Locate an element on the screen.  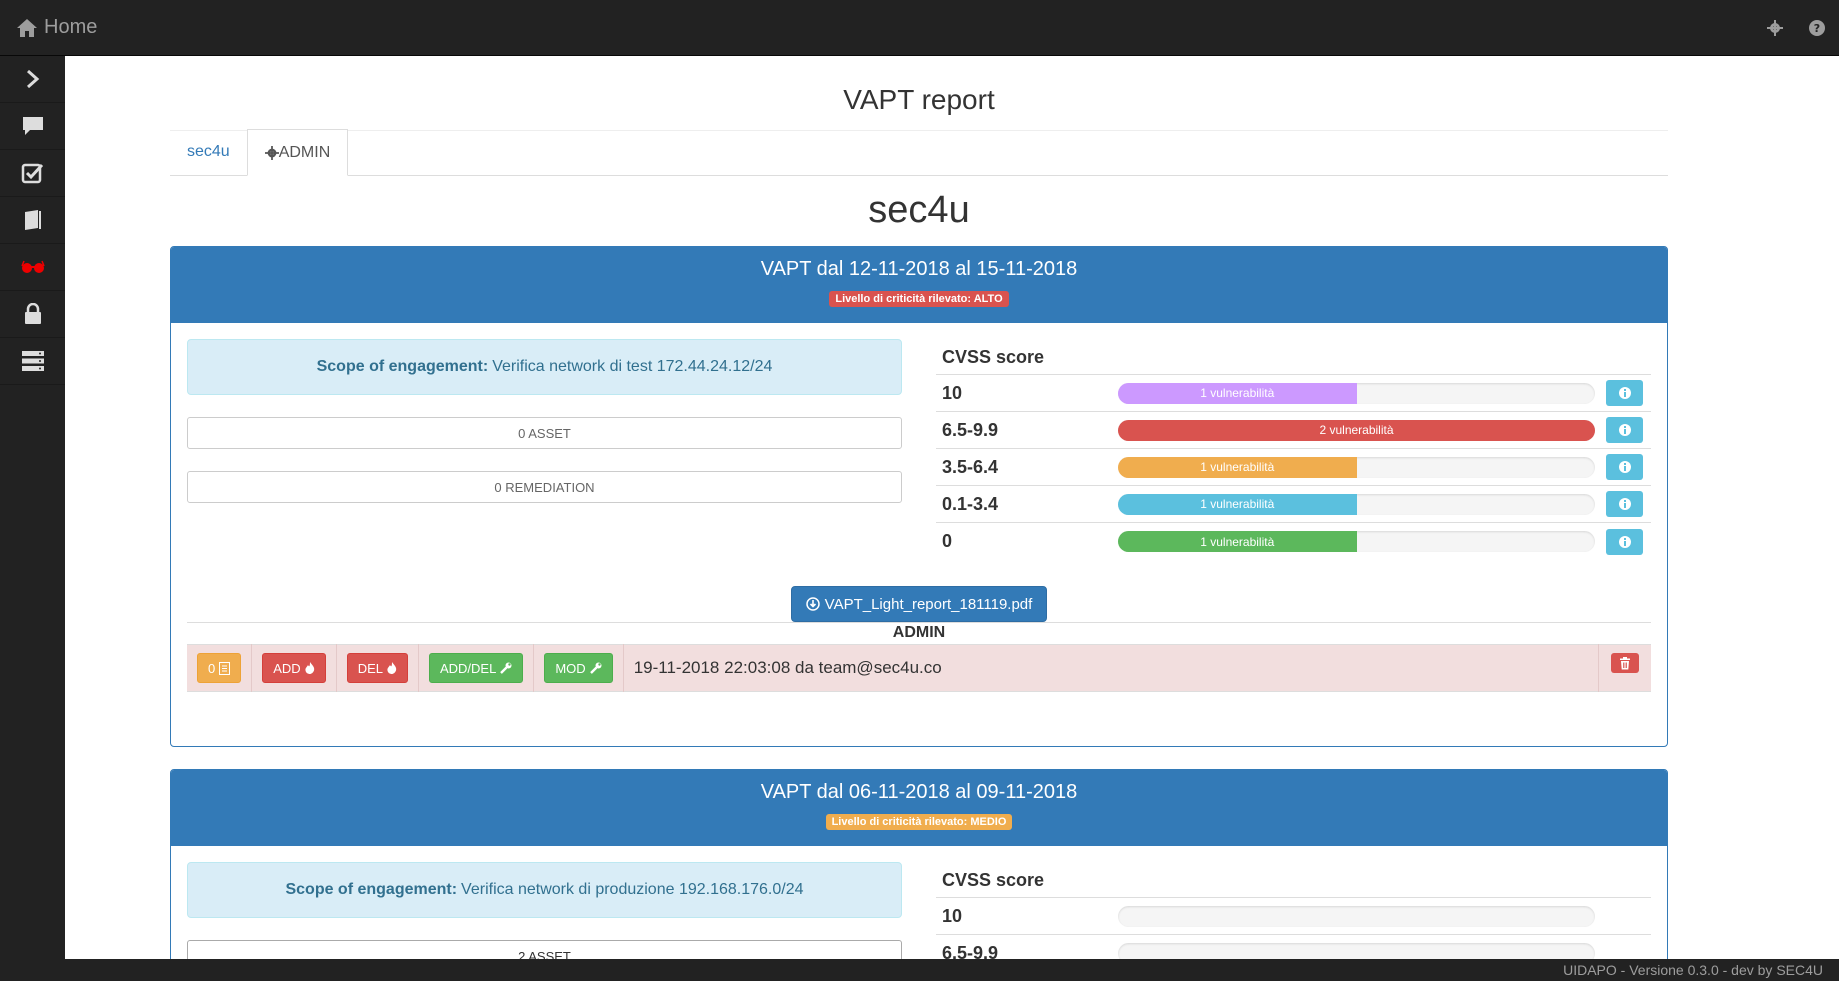
add-del-remediation-button: ADD/DEL is located at coordinates (476, 668).